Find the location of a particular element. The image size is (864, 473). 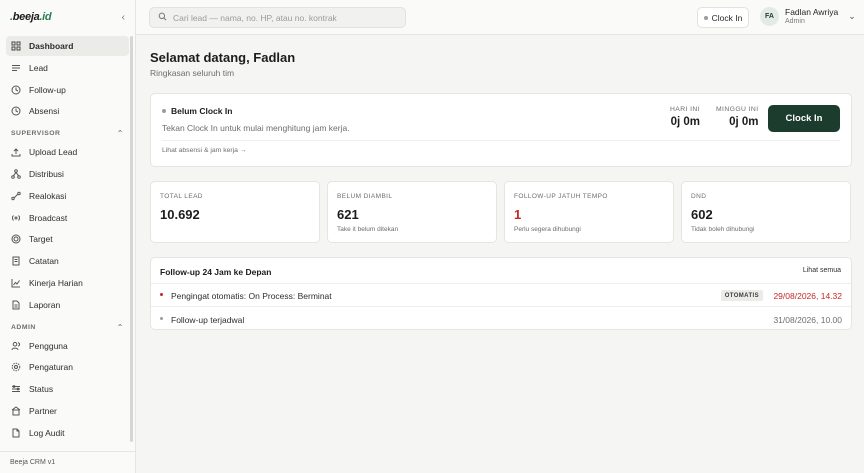

sidebar-scrollbar is located at coordinates (131, 239).